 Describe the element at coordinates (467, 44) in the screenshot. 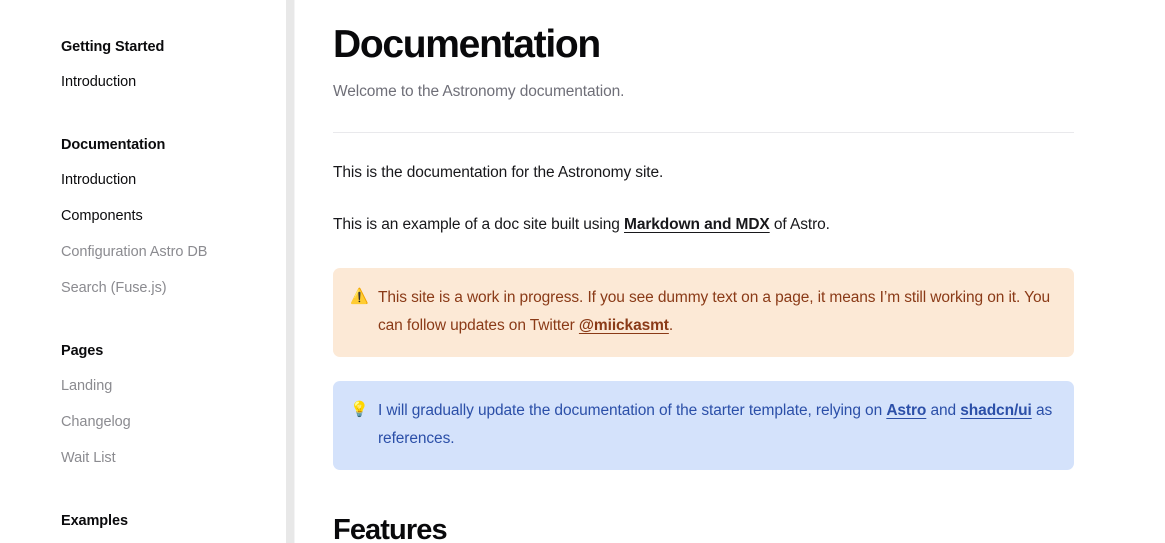

I see `page-title: Documentation` at that location.